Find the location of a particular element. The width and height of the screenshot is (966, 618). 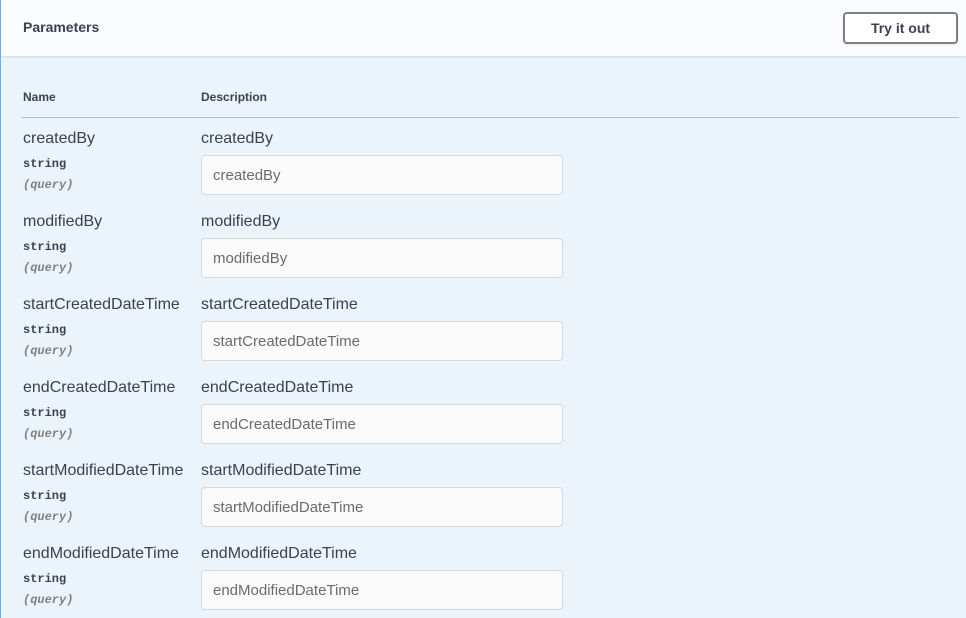

parameter-name: endCreatedDateTime is located at coordinates (99, 387).